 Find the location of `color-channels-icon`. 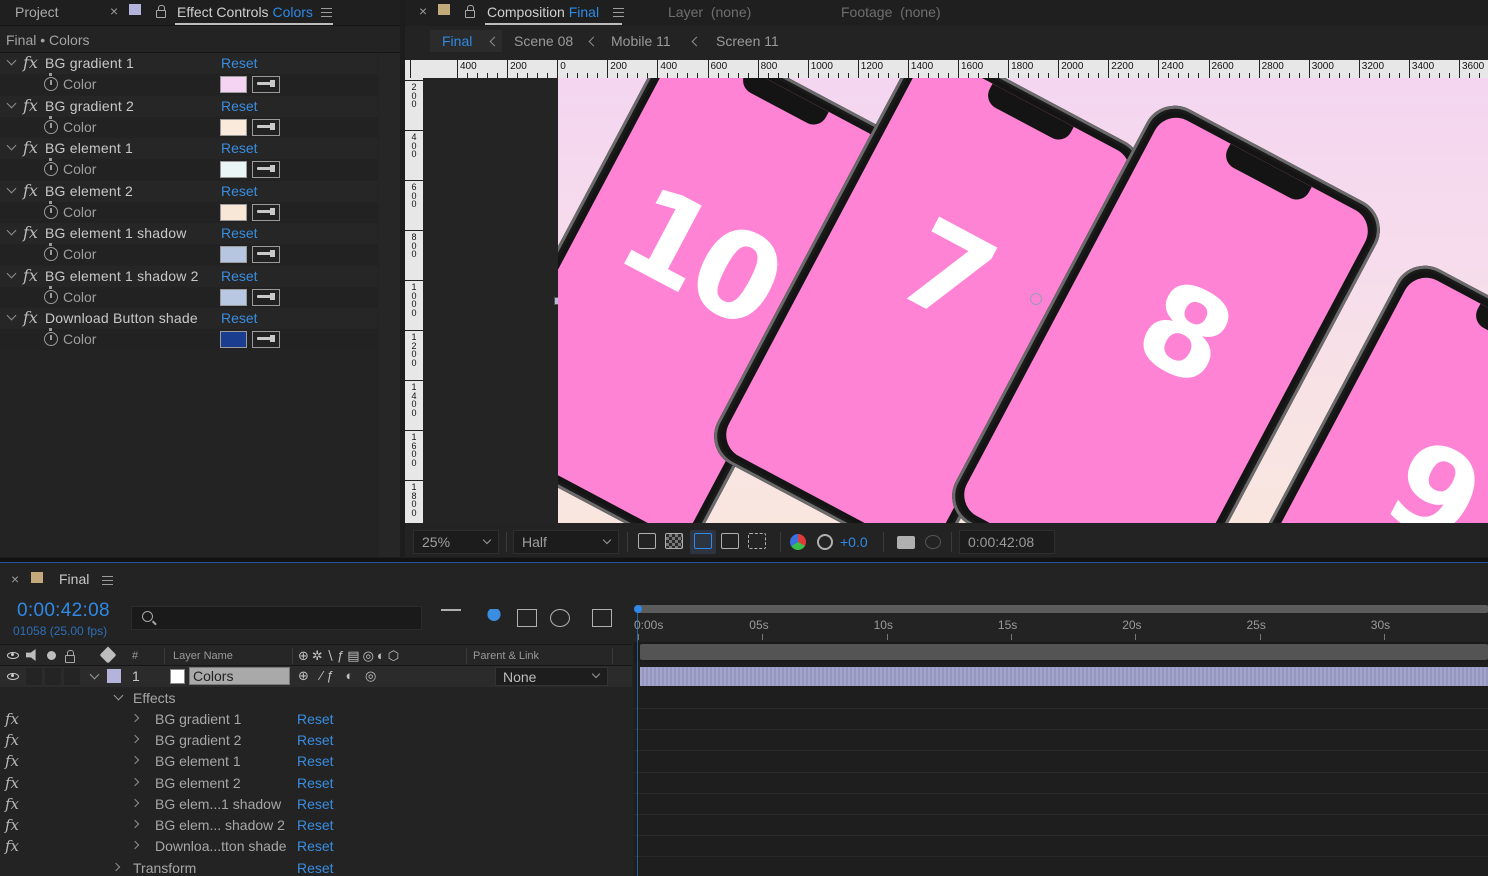

color-channels-icon is located at coordinates (798, 542).